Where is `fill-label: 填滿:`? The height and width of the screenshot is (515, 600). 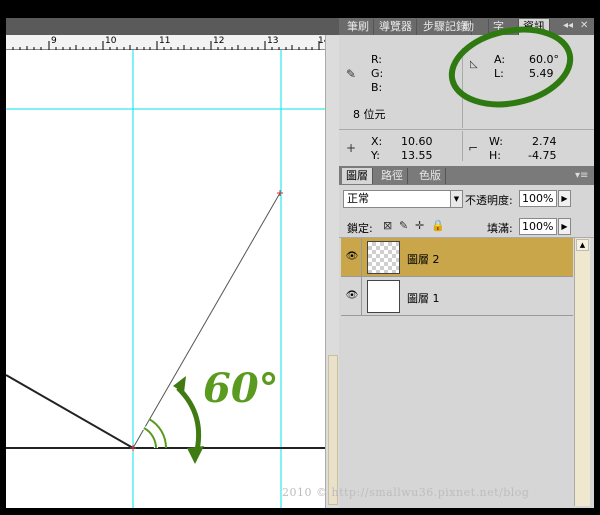
fill-label: 填滿: is located at coordinates (500, 228).